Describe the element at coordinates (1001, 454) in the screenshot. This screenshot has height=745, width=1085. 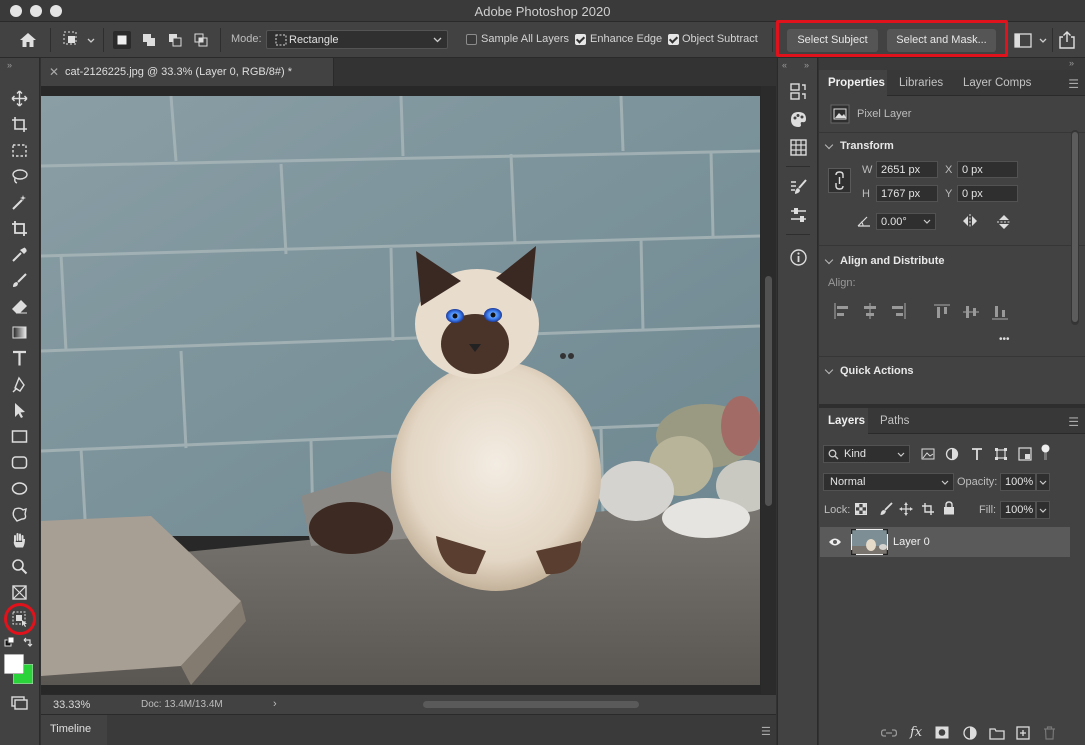
I see `filter-shape-icon` at that location.